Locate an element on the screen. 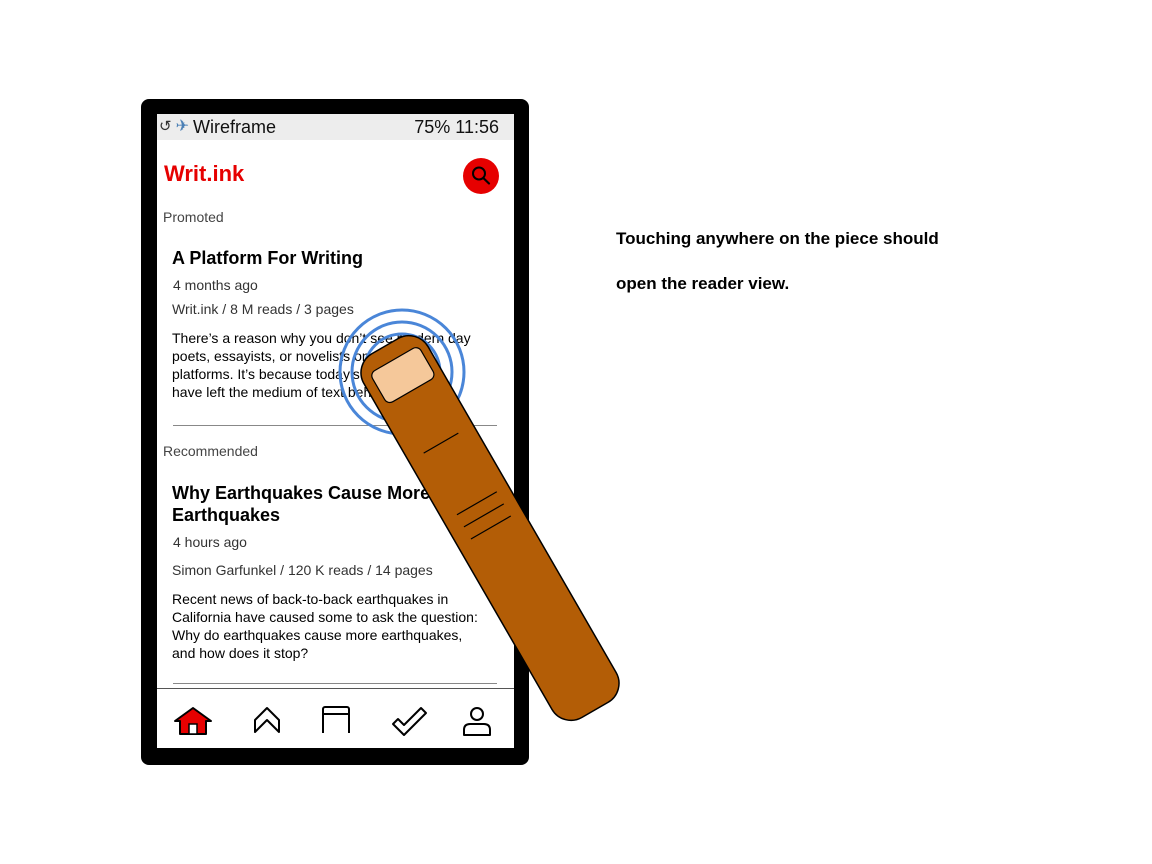  home-indicator is located at coordinates (319, 736).